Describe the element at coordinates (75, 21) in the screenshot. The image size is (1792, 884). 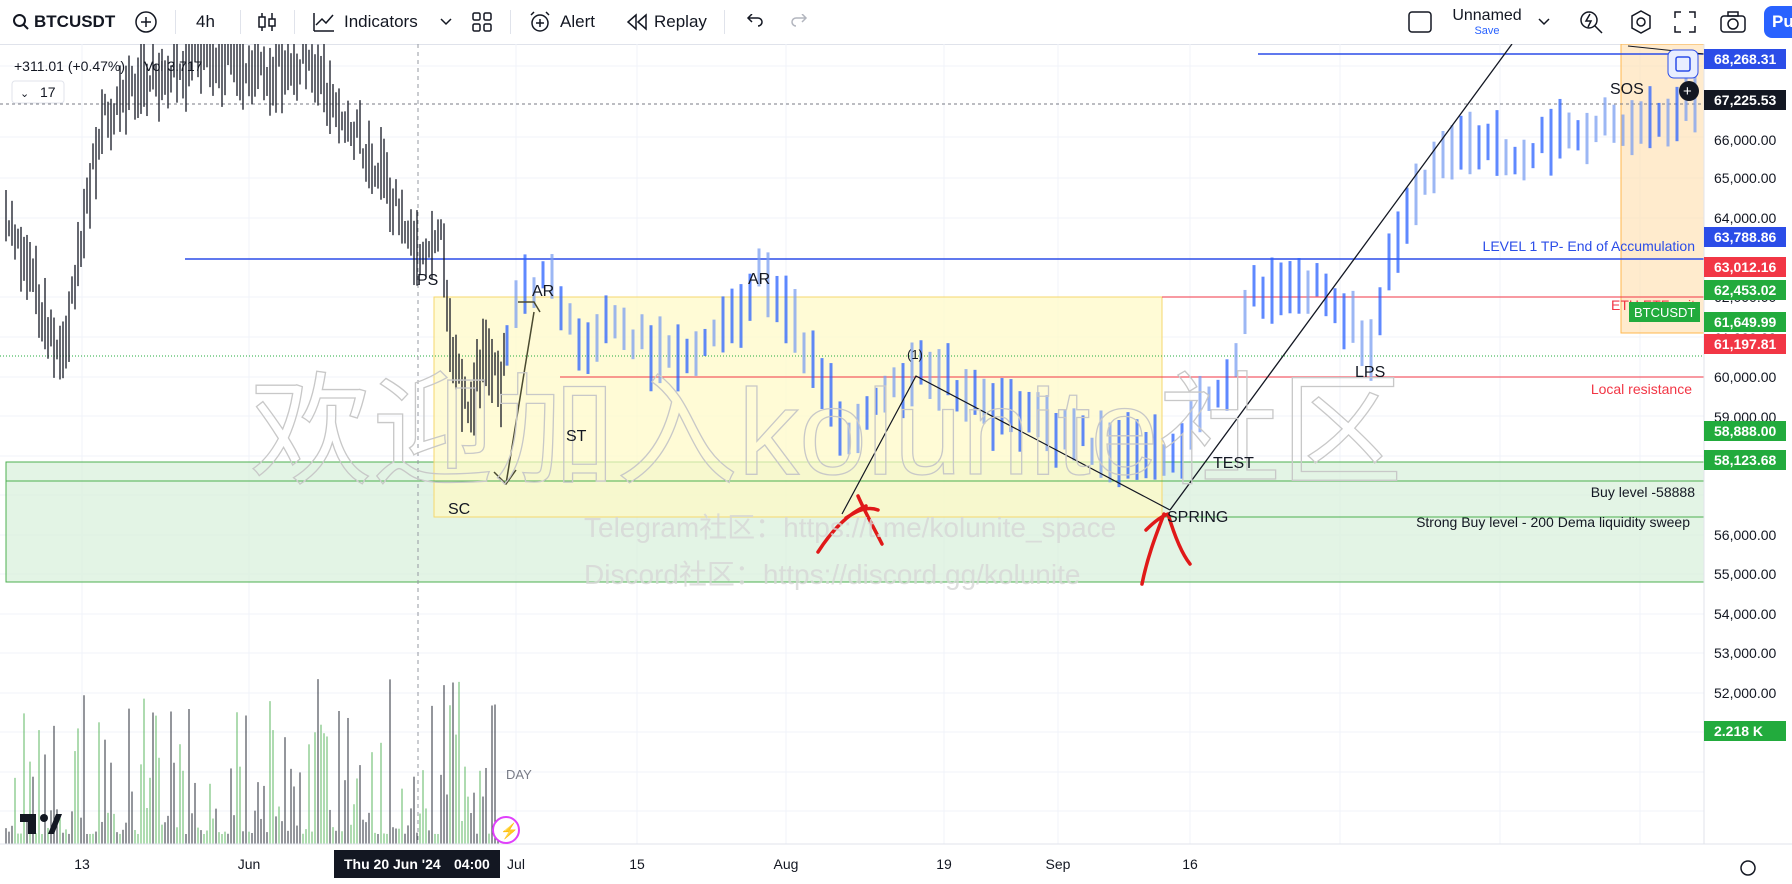
I see `symbol-label: BTCUSDT` at that location.